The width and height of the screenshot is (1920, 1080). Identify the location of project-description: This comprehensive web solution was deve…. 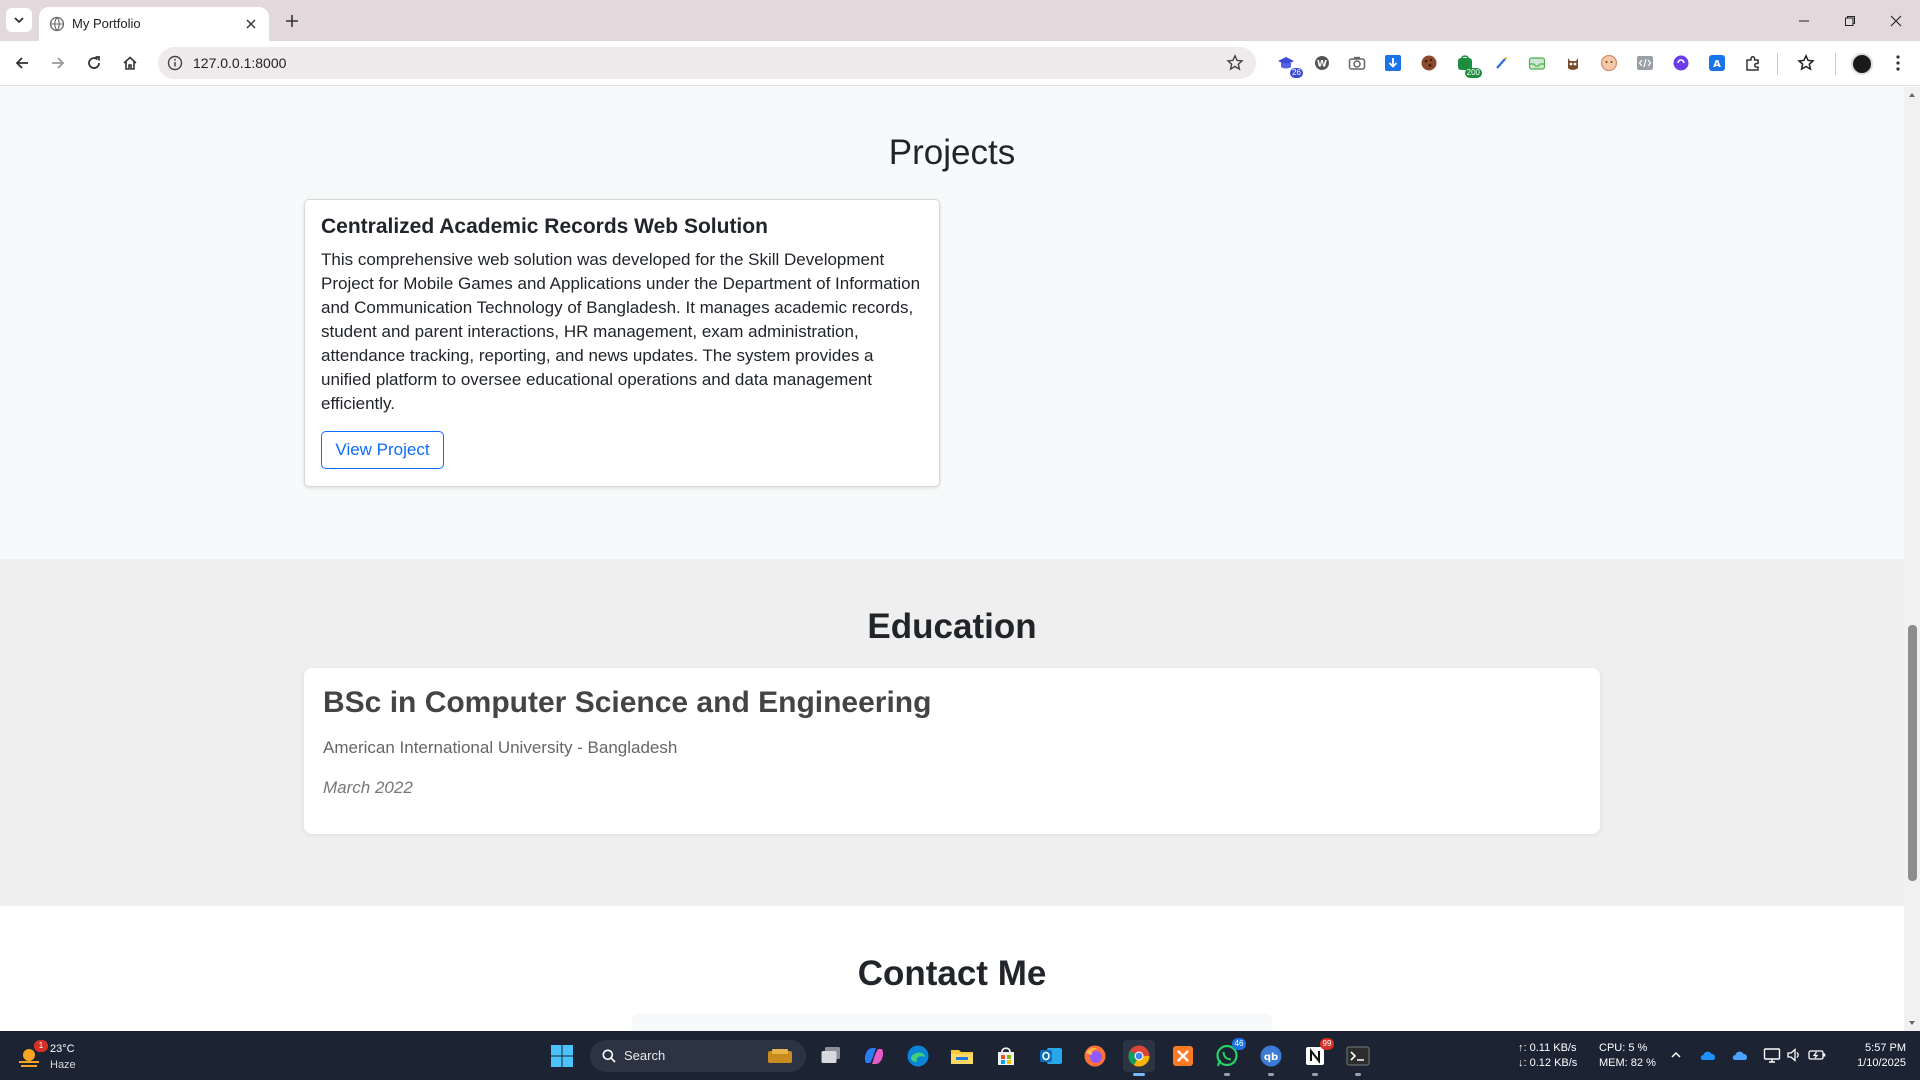
(621, 331).